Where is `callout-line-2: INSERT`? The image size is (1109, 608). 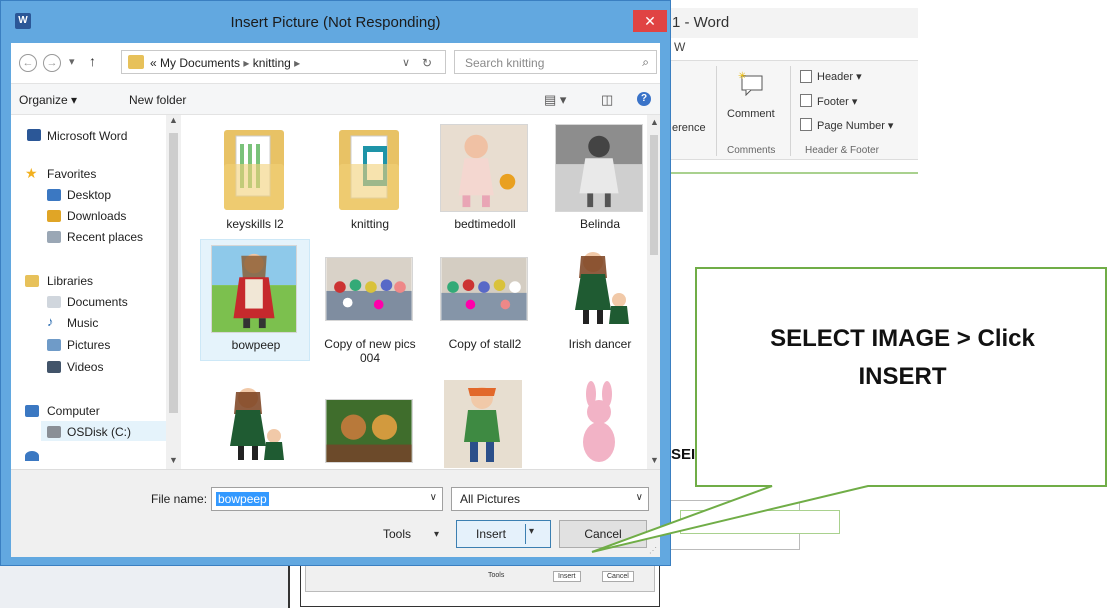
callout-line-2: INSERT is located at coordinates (902, 376).